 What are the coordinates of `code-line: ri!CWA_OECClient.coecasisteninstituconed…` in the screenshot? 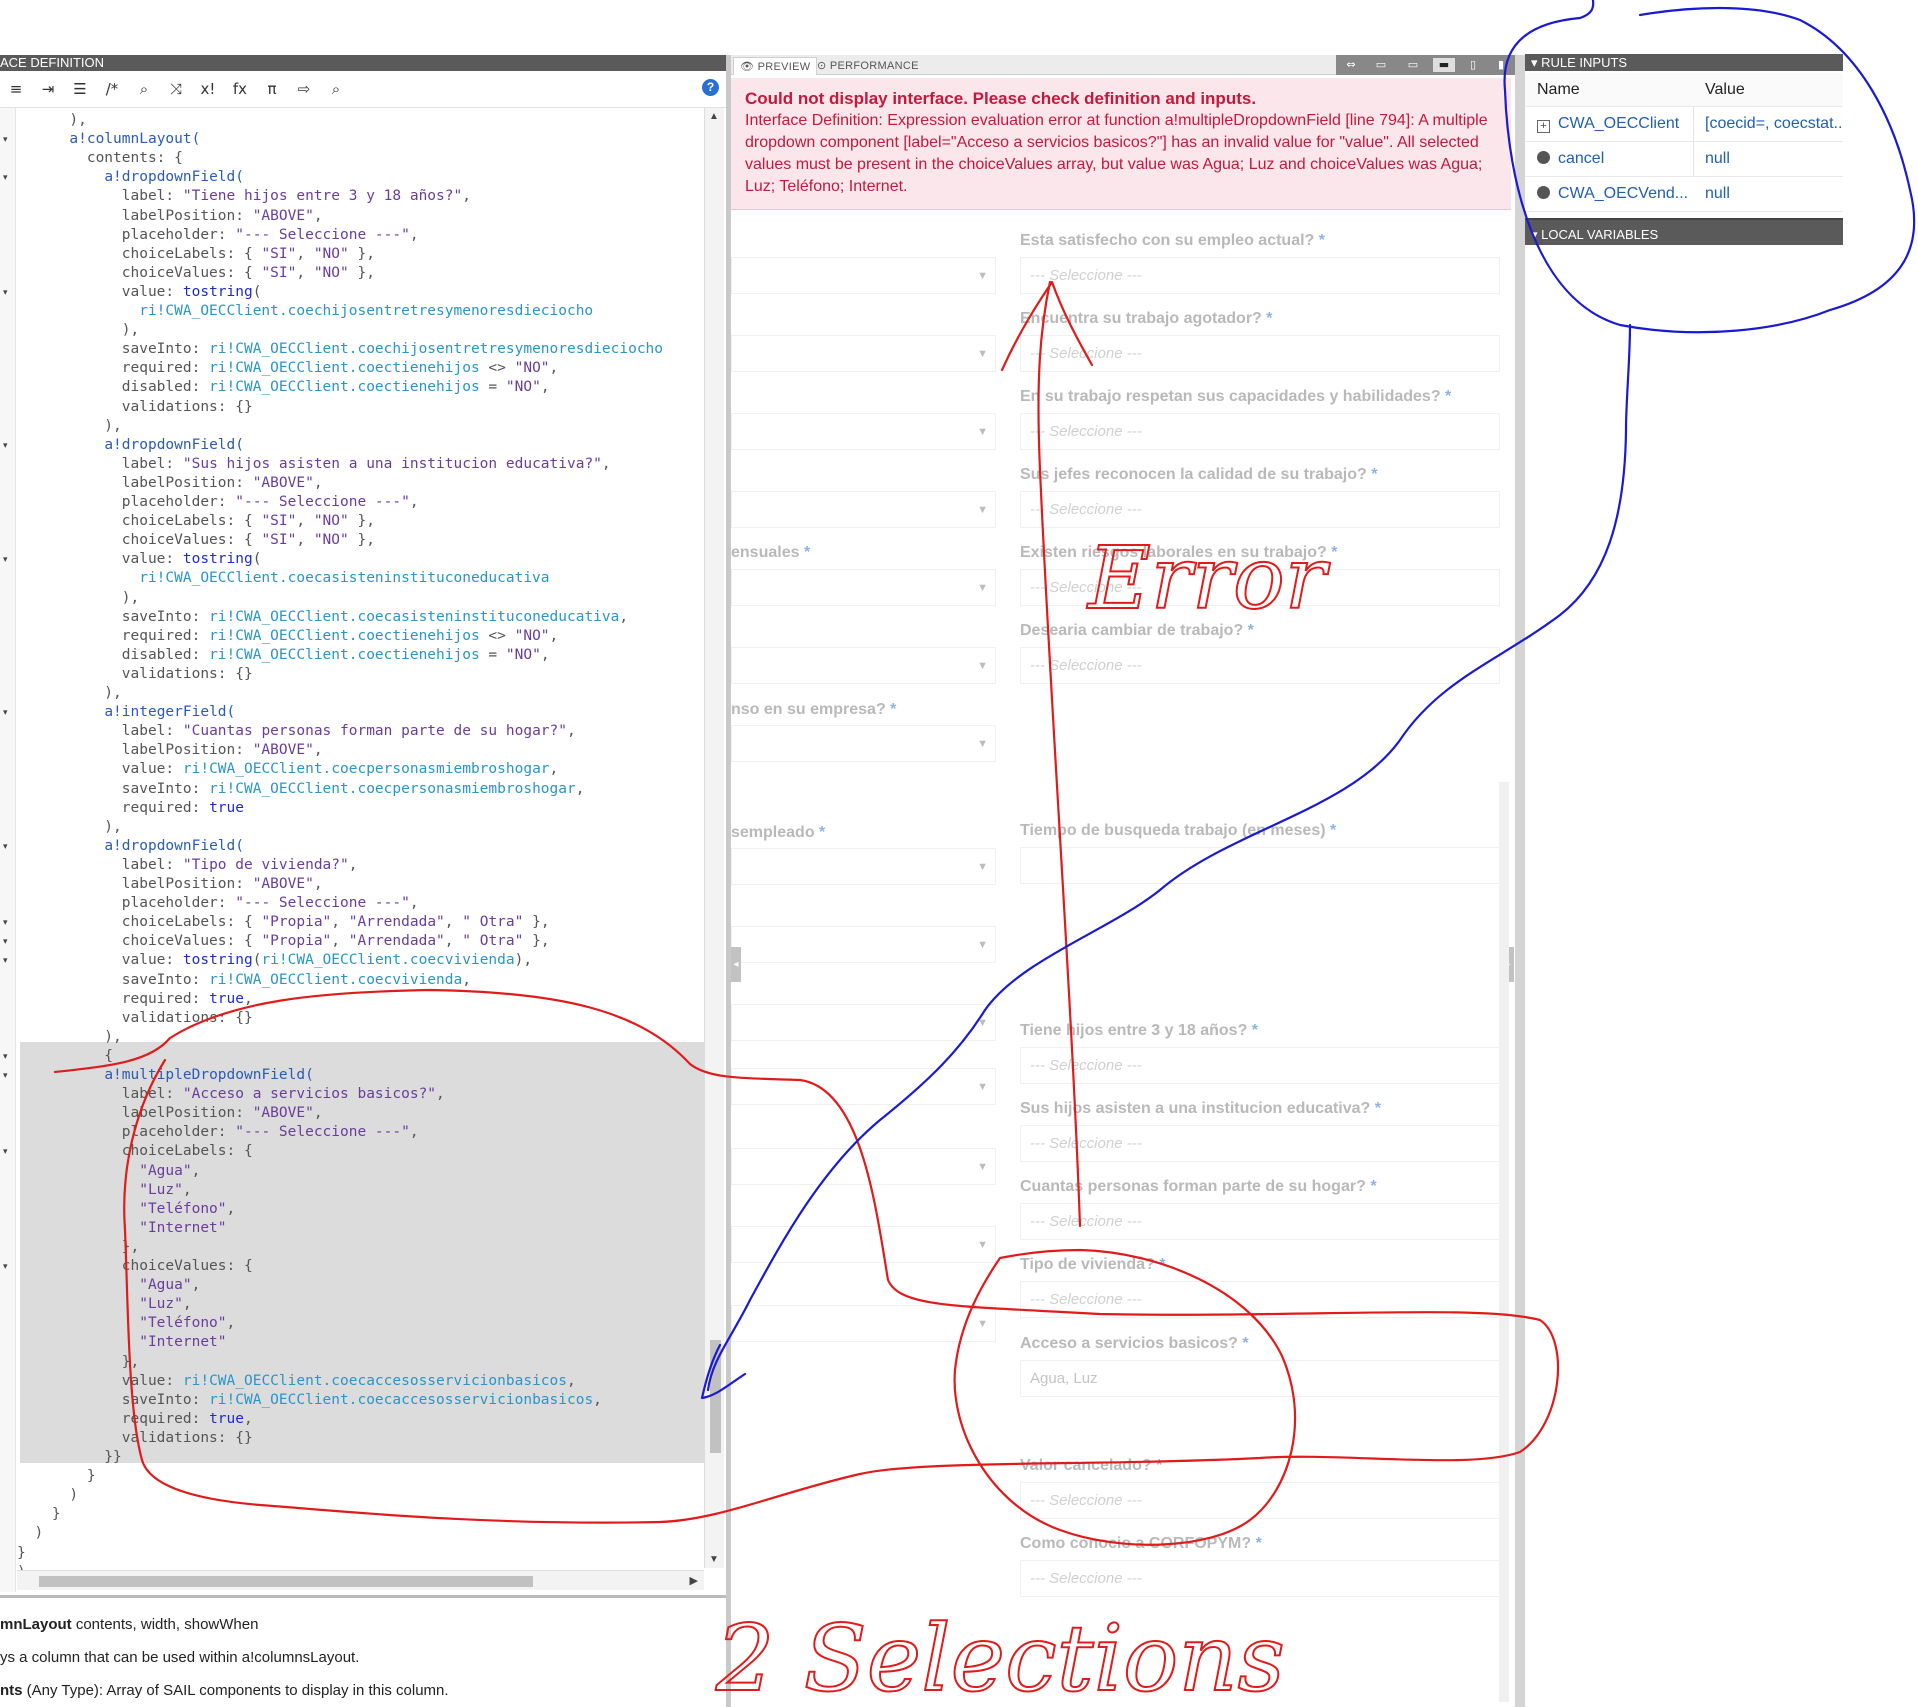 It's located at (283, 578).